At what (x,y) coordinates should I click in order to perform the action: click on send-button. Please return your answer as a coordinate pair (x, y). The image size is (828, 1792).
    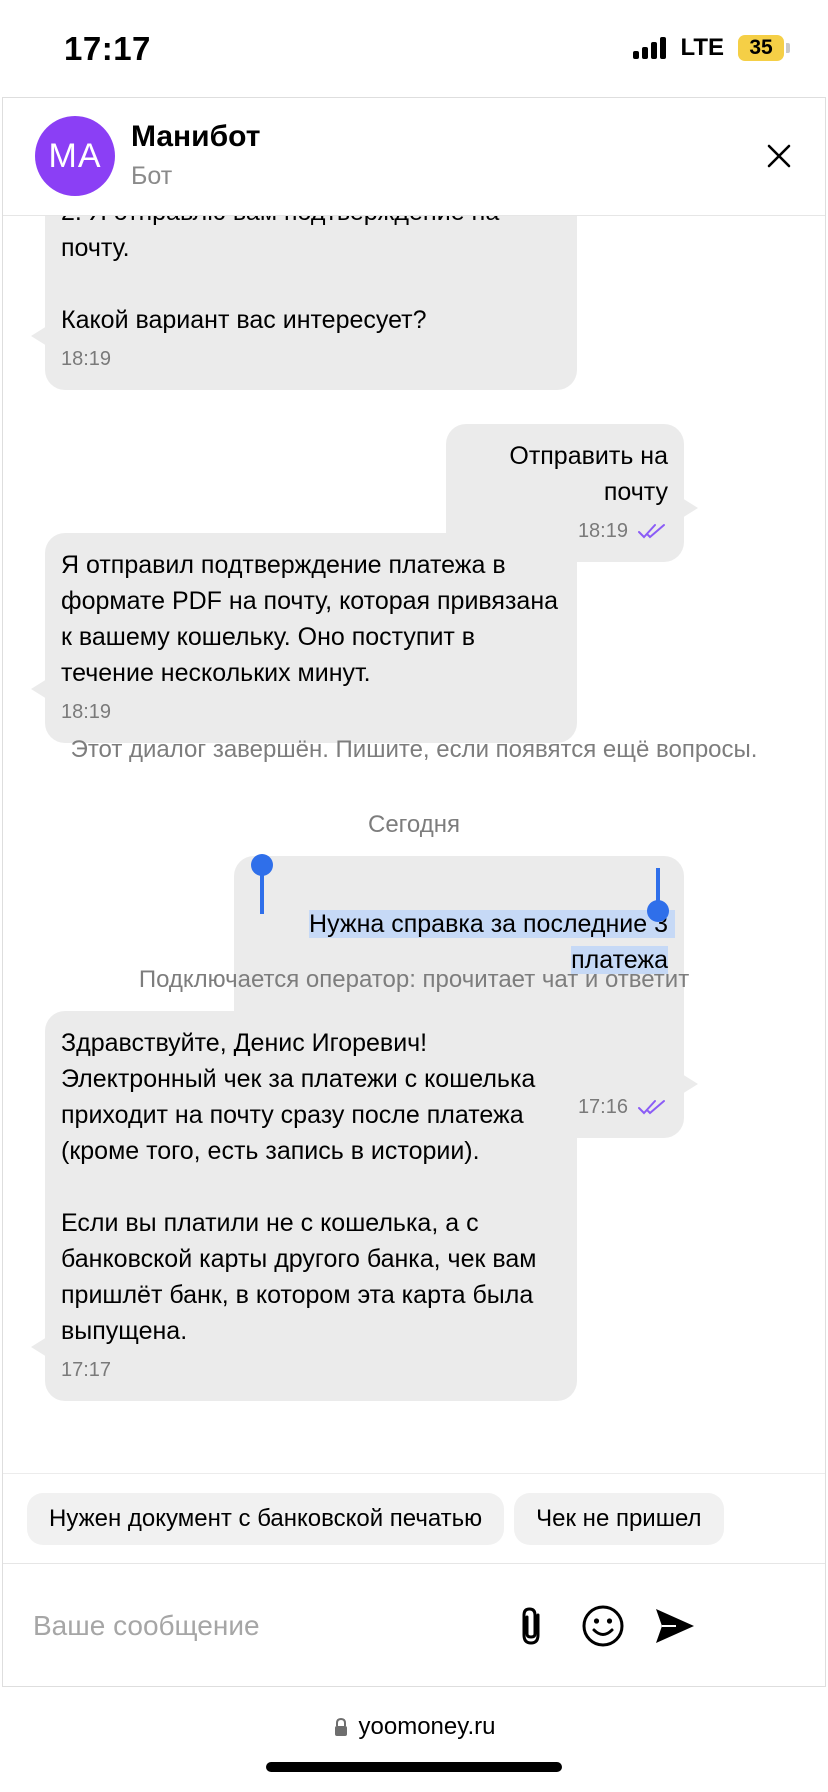
    Looking at the image, I should click on (675, 1626).